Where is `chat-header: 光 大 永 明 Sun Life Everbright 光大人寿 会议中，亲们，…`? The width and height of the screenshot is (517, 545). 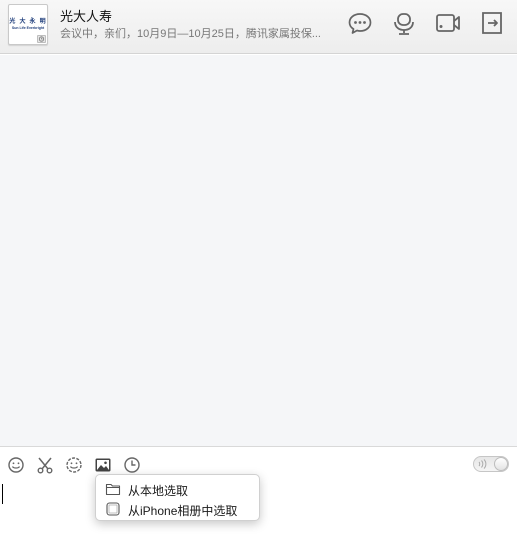 chat-header: 光 大 永 明 Sun Life Everbright 光大人寿 会议中，亲们，… is located at coordinates (258, 27).